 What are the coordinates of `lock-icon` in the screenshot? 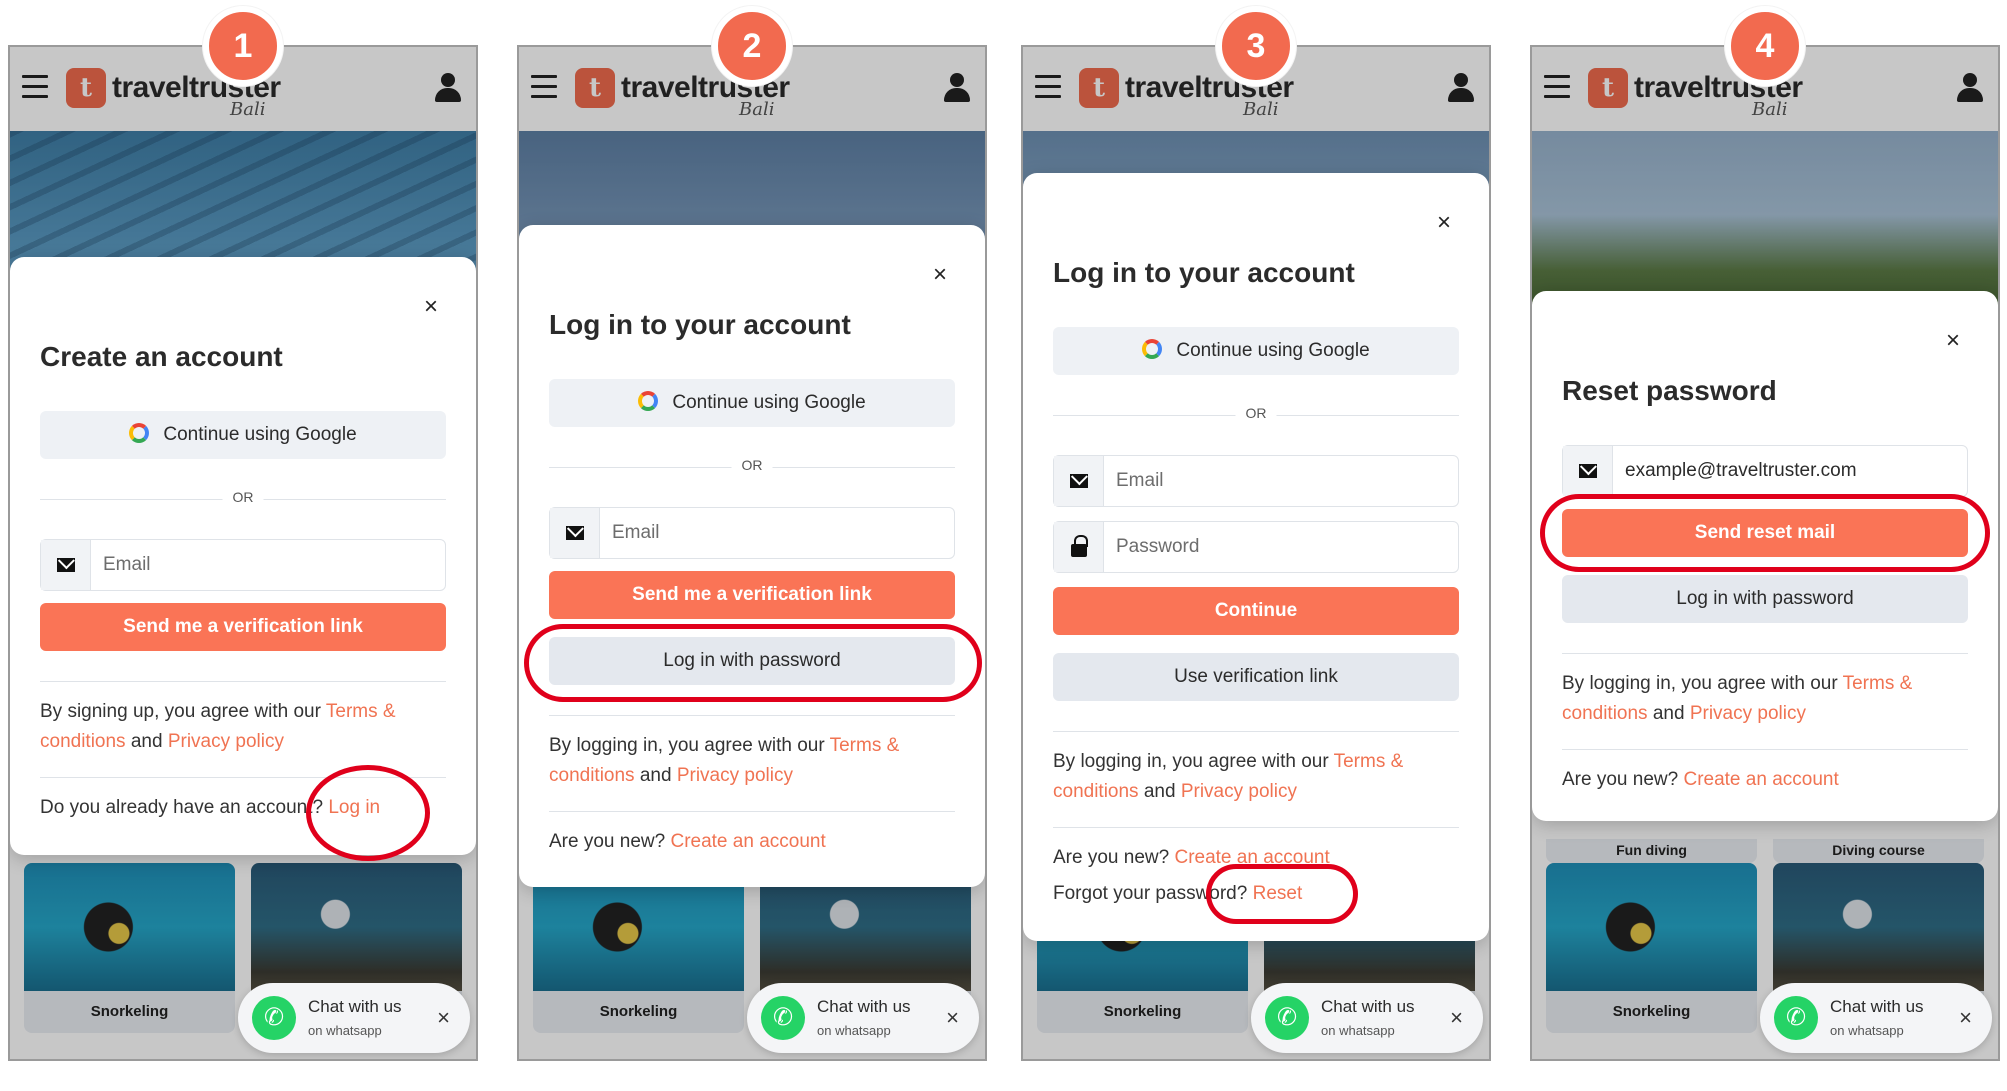 It's located at (1079, 546).